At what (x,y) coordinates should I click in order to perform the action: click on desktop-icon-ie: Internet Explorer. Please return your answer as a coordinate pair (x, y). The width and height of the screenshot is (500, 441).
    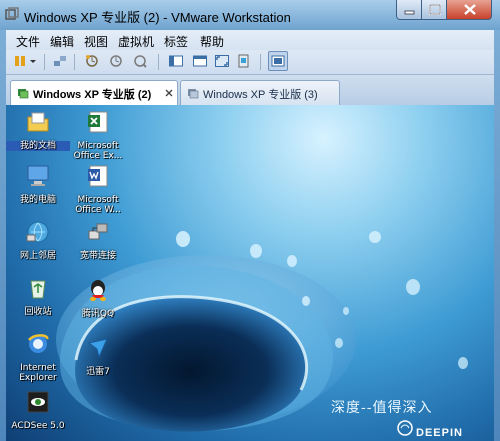
    Looking at the image, I should click on (38, 357).